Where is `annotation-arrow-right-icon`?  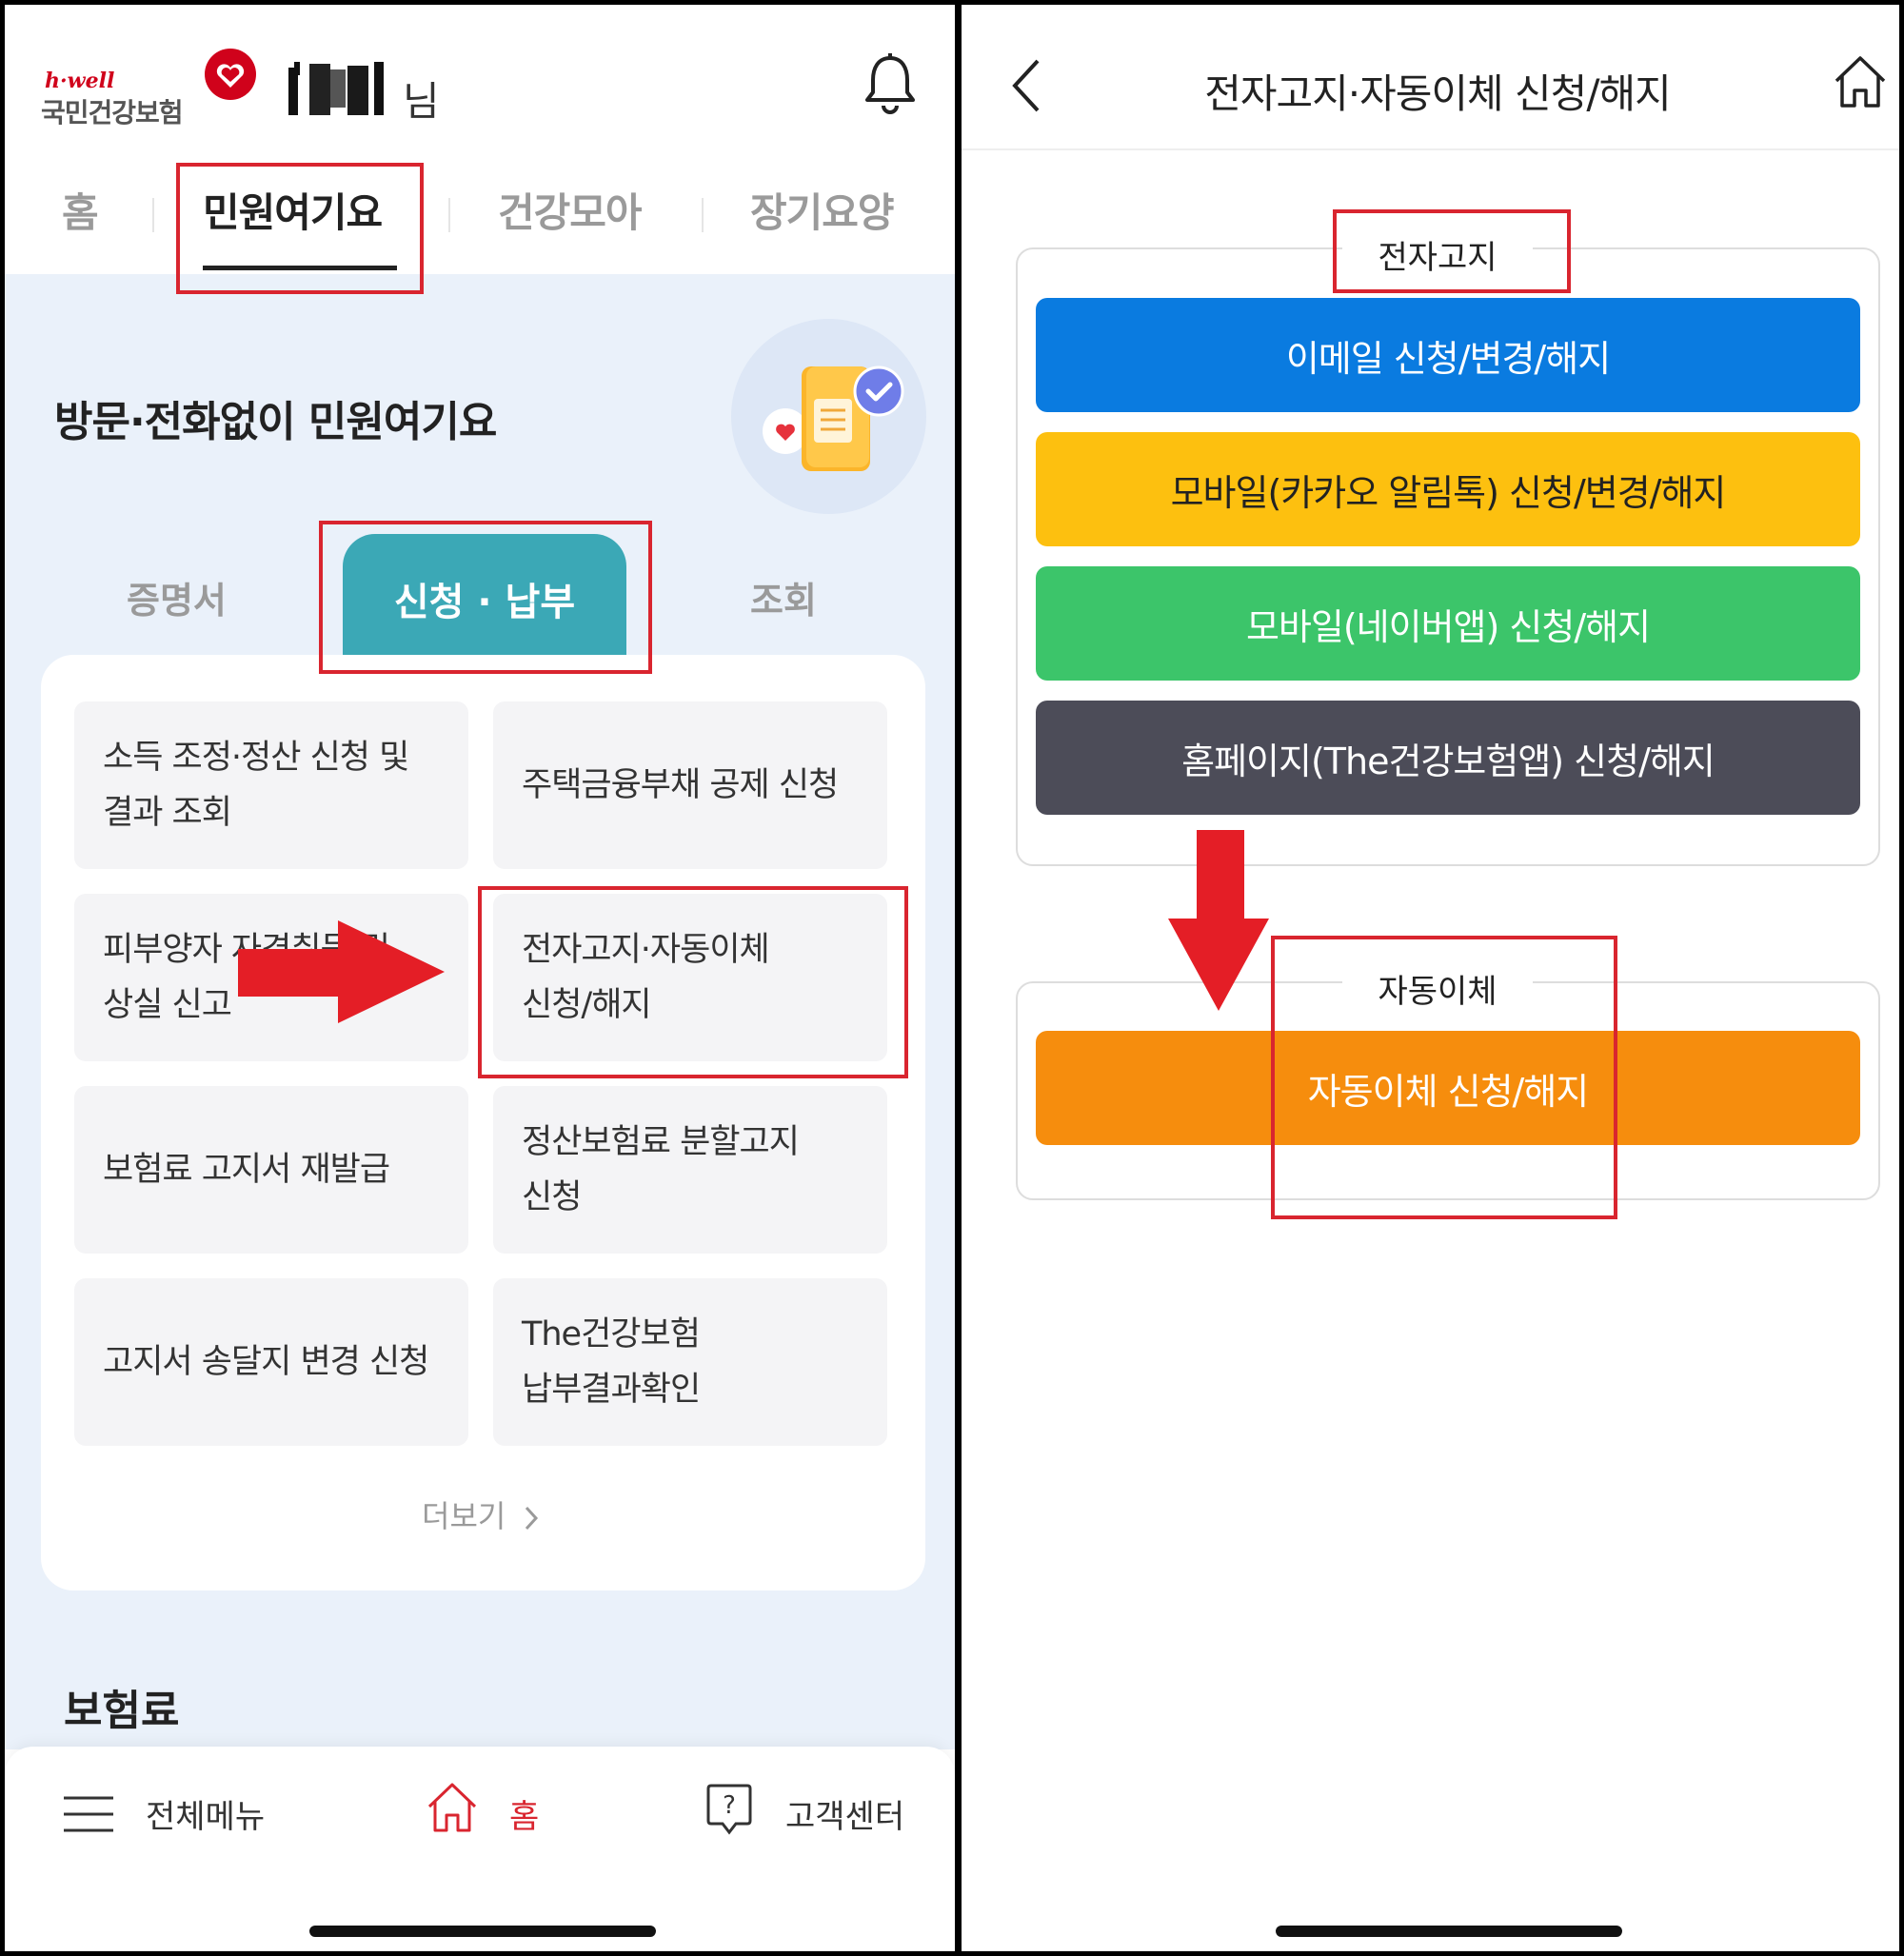
annotation-arrow-right-icon is located at coordinates (341, 972).